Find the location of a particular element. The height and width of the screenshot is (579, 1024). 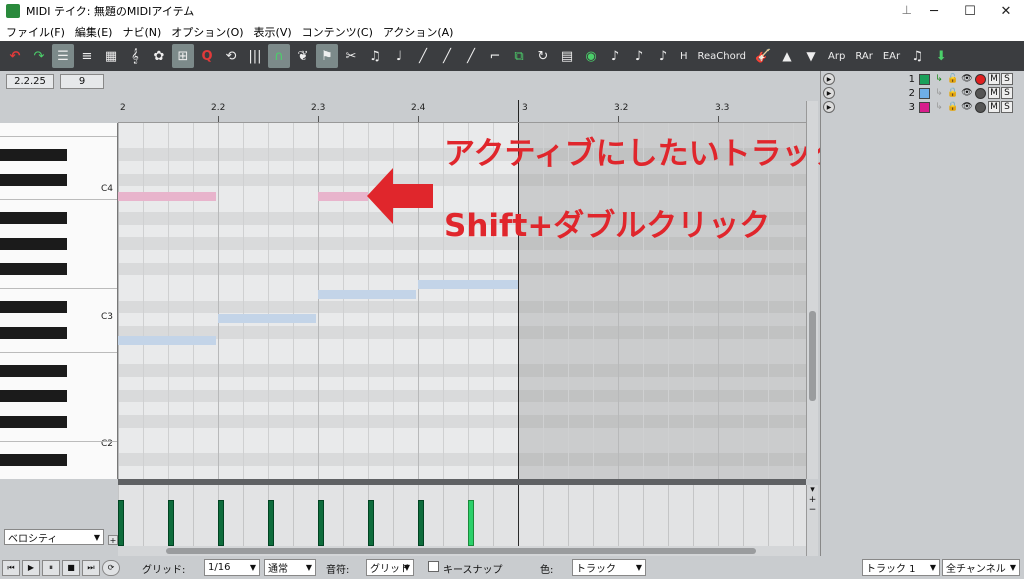

lock-icon: 🔓 is located at coordinates (953, 79).